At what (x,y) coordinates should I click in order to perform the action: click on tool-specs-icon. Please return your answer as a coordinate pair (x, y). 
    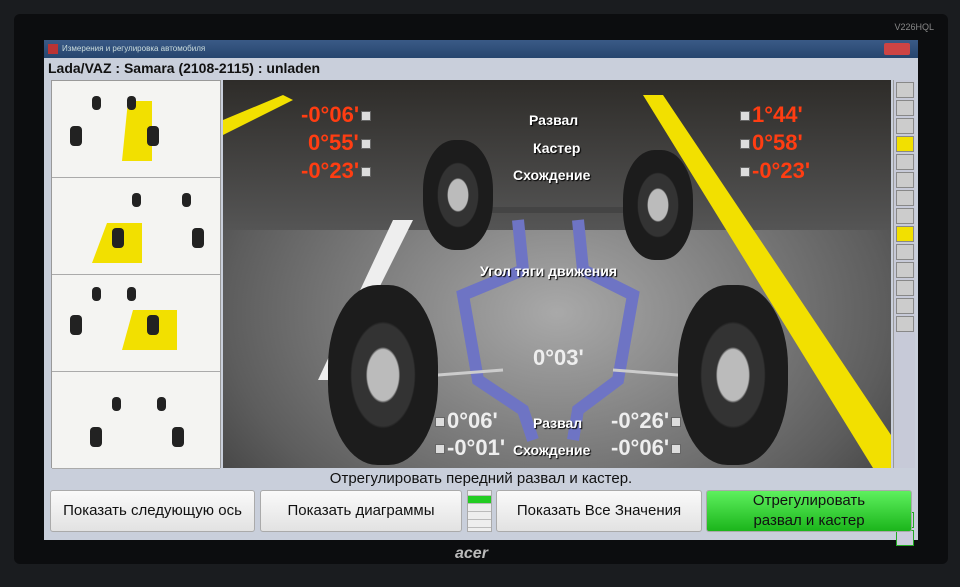
    Looking at the image, I should click on (905, 108).